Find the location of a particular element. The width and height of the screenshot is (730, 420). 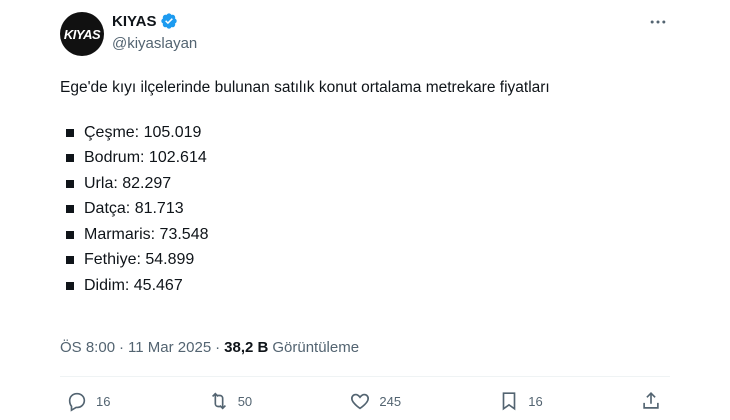

verified-badge-icon is located at coordinates (169, 21).